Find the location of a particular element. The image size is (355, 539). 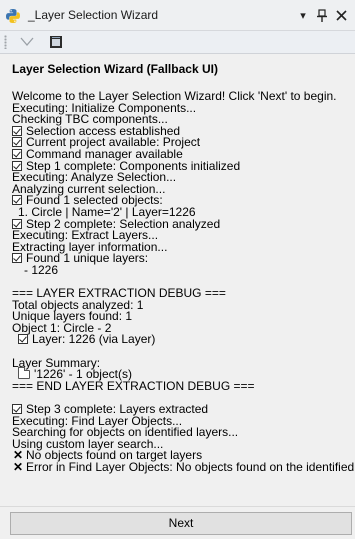

toolbar is located at coordinates (177, 42).